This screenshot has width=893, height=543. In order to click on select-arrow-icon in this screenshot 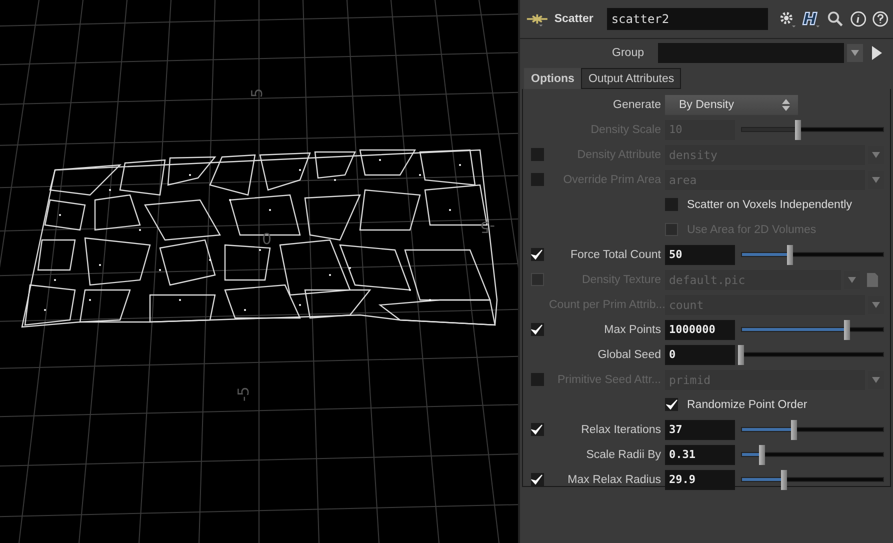, I will do `click(877, 53)`.